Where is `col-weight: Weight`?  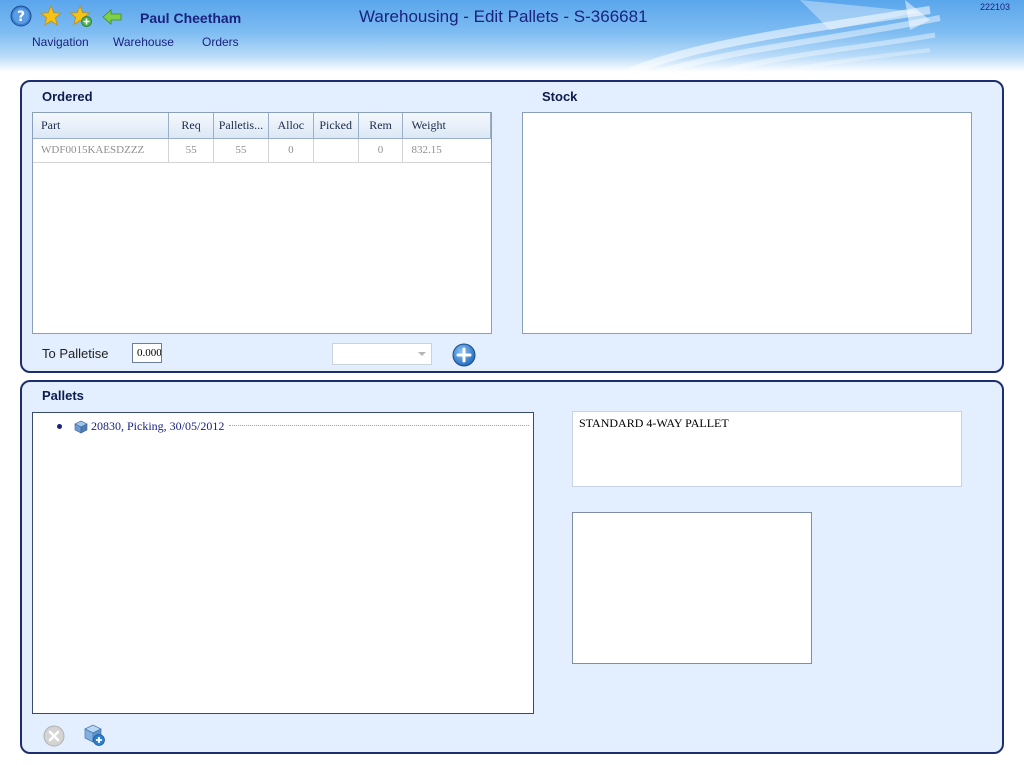
col-weight: Weight is located at coordinates (446, 126).